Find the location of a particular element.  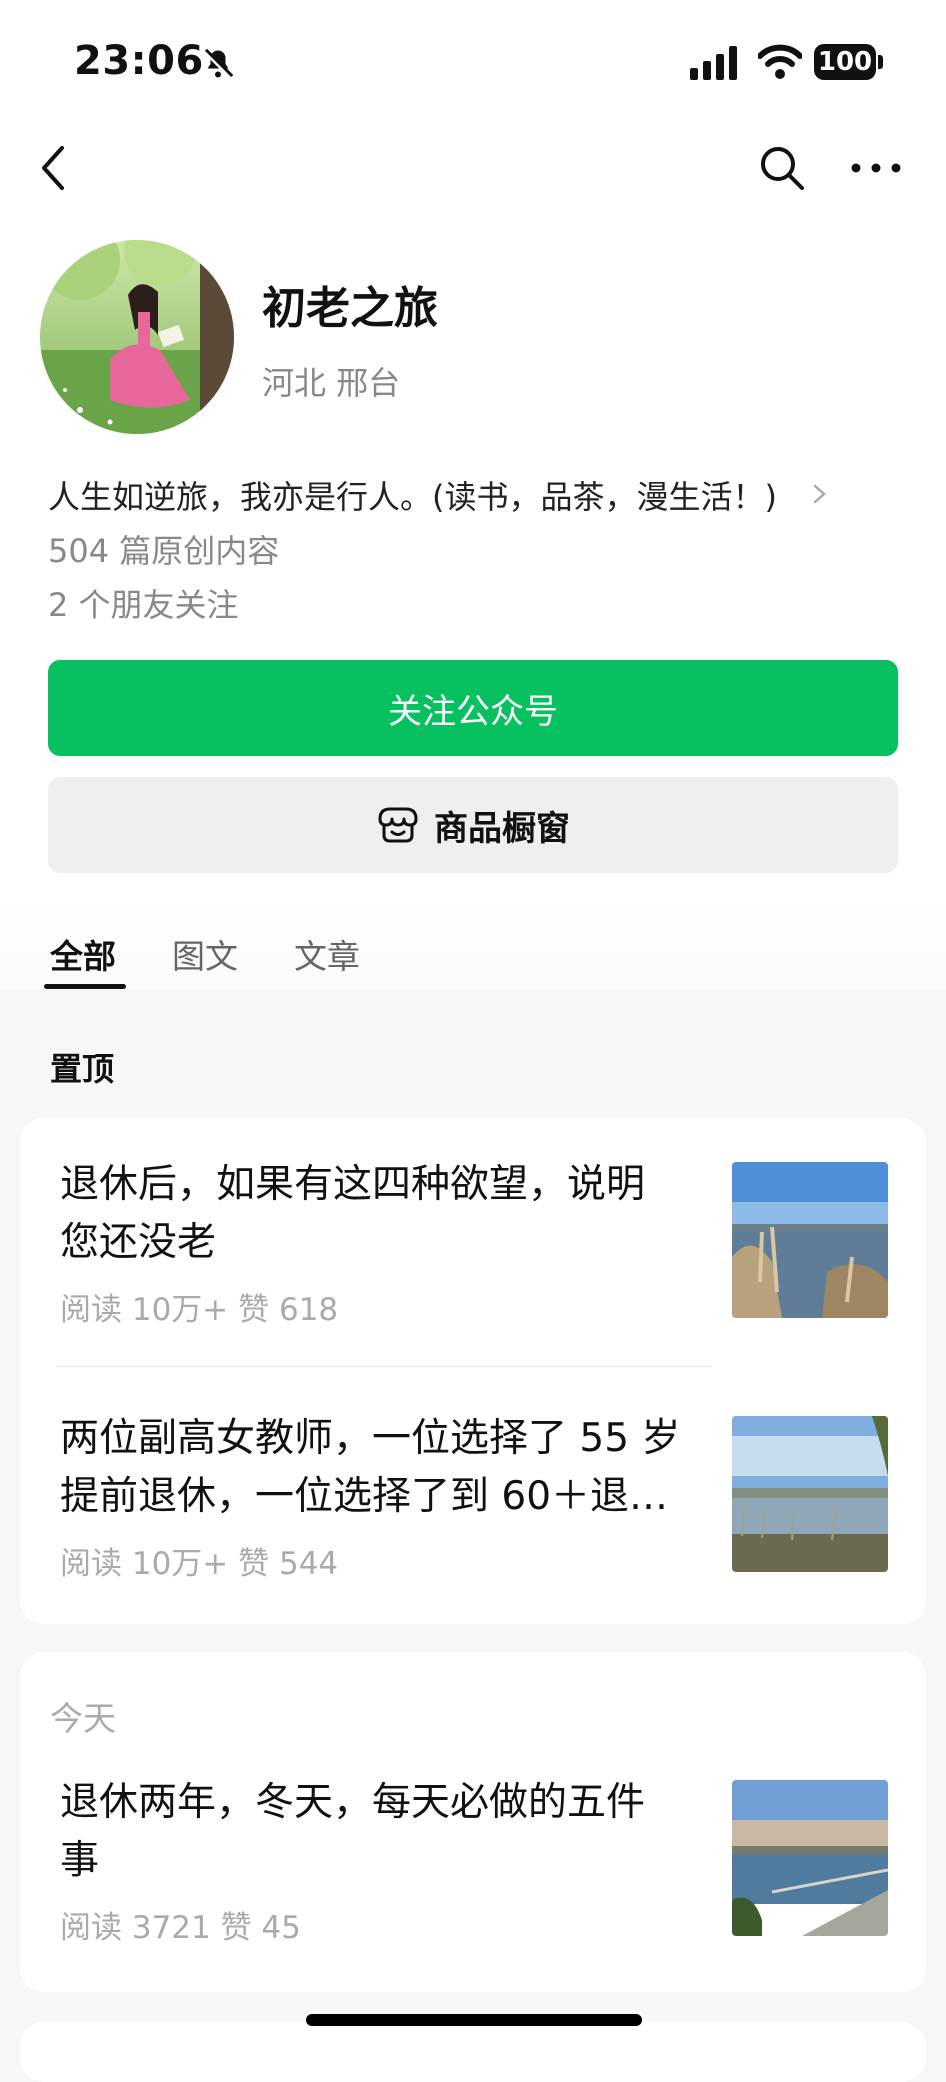

avatar-illustration is located at coordinates (137, 337).